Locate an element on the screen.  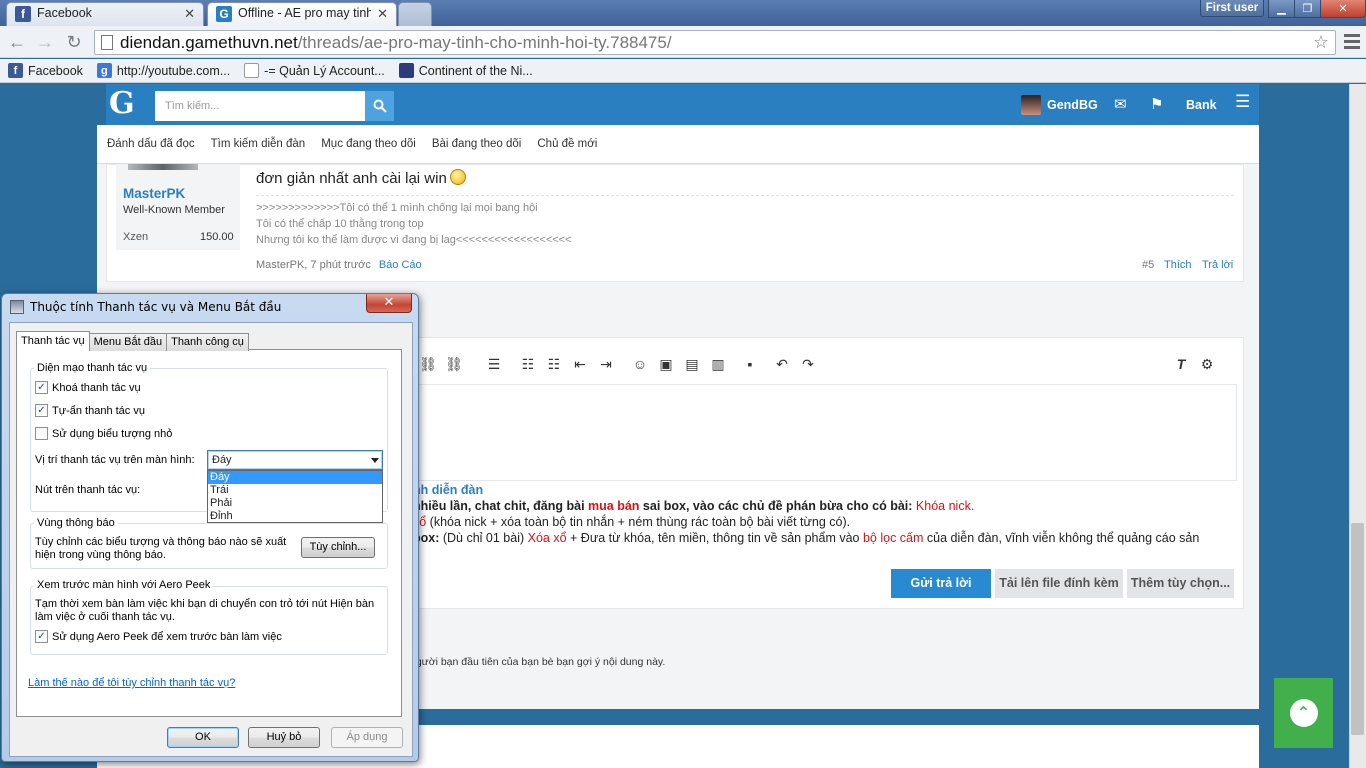
align-icon: ☰ is located at coordinates (494, 364).